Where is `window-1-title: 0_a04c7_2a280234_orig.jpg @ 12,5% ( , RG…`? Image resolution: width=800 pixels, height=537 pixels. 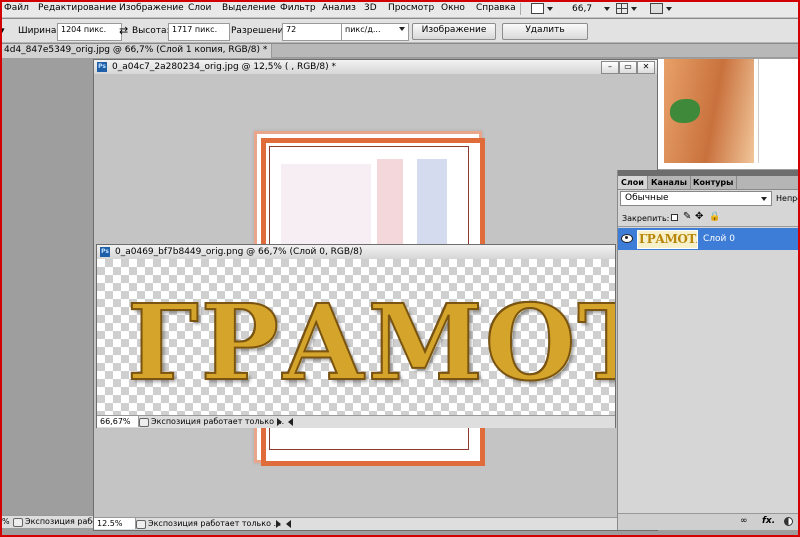 window-1-title: 0_a04c7_2a280234_orig.jpg @ 12,5% ( , RG… is located at coordinates (224, 67).